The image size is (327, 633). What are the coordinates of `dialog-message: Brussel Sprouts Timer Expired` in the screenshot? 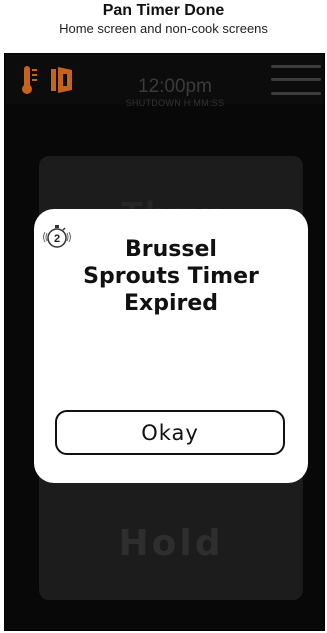 It's located at (171, 276).